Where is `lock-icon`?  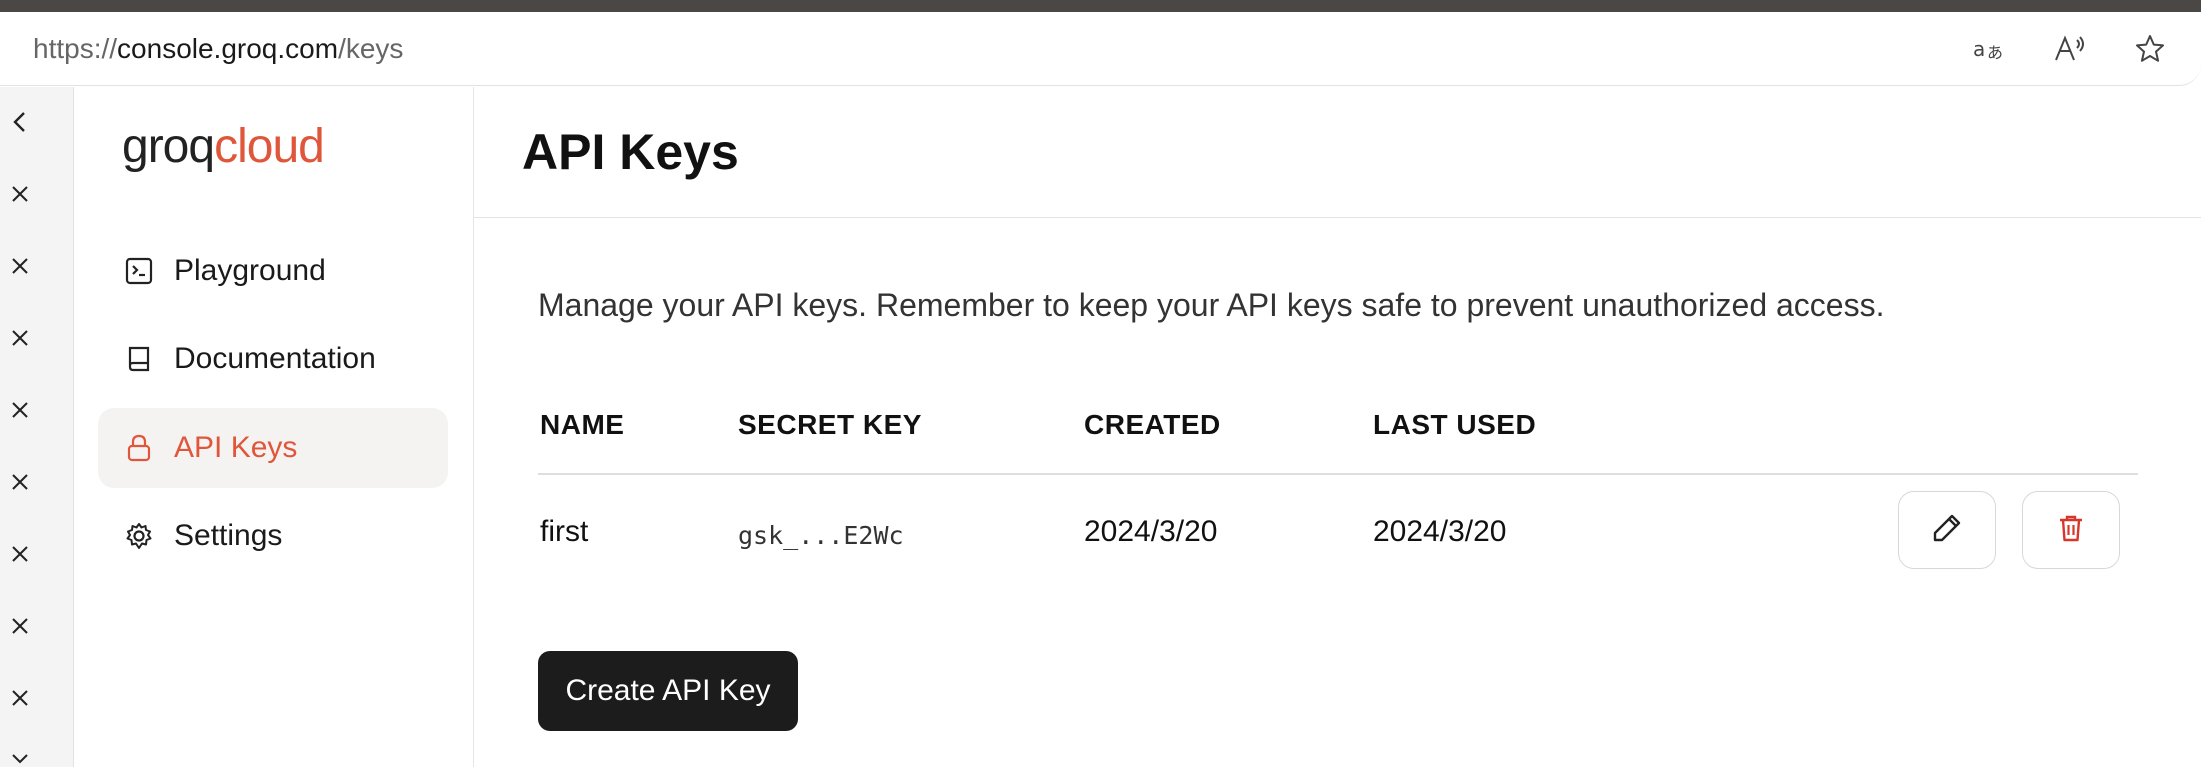 lock-icon is located at coordinates (139, 448).